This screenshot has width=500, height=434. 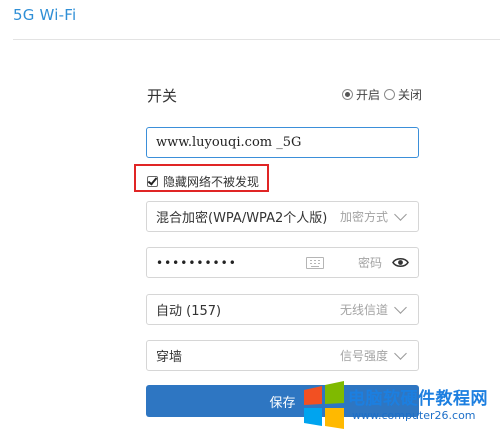 I want to click on encryption-hint: 加密方式, so click(x=363, y=217).